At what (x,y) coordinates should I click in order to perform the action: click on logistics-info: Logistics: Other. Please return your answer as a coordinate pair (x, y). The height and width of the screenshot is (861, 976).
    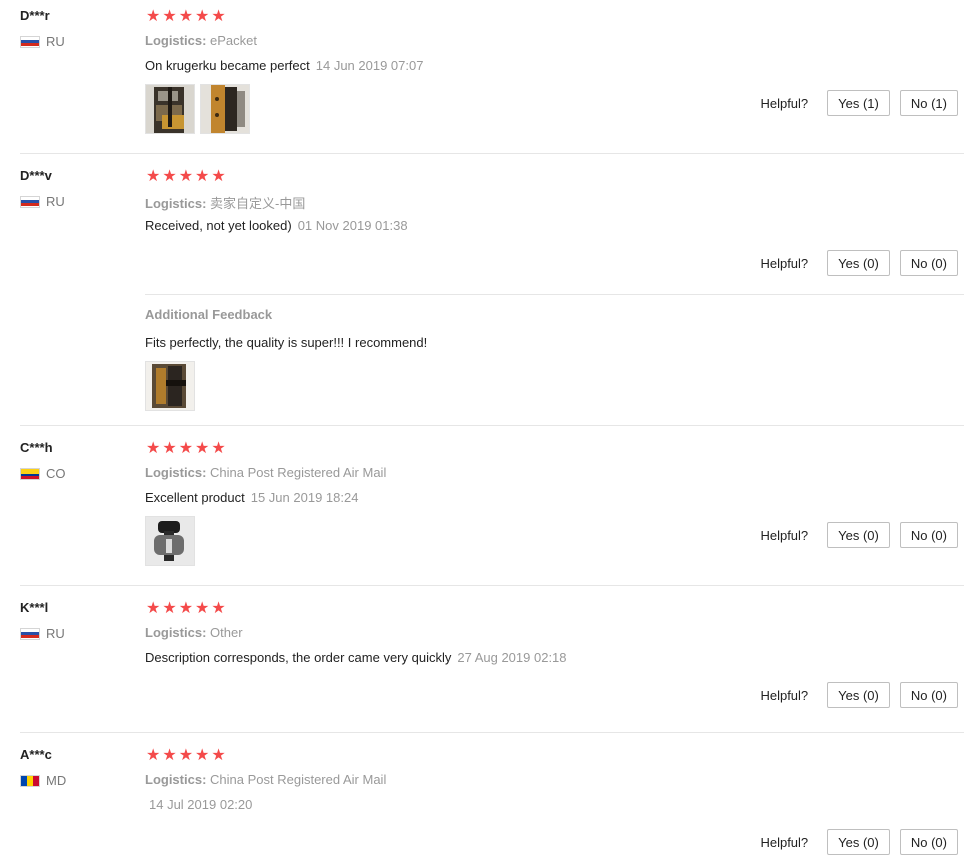
    Looking at the image, I should click on (194, 632).